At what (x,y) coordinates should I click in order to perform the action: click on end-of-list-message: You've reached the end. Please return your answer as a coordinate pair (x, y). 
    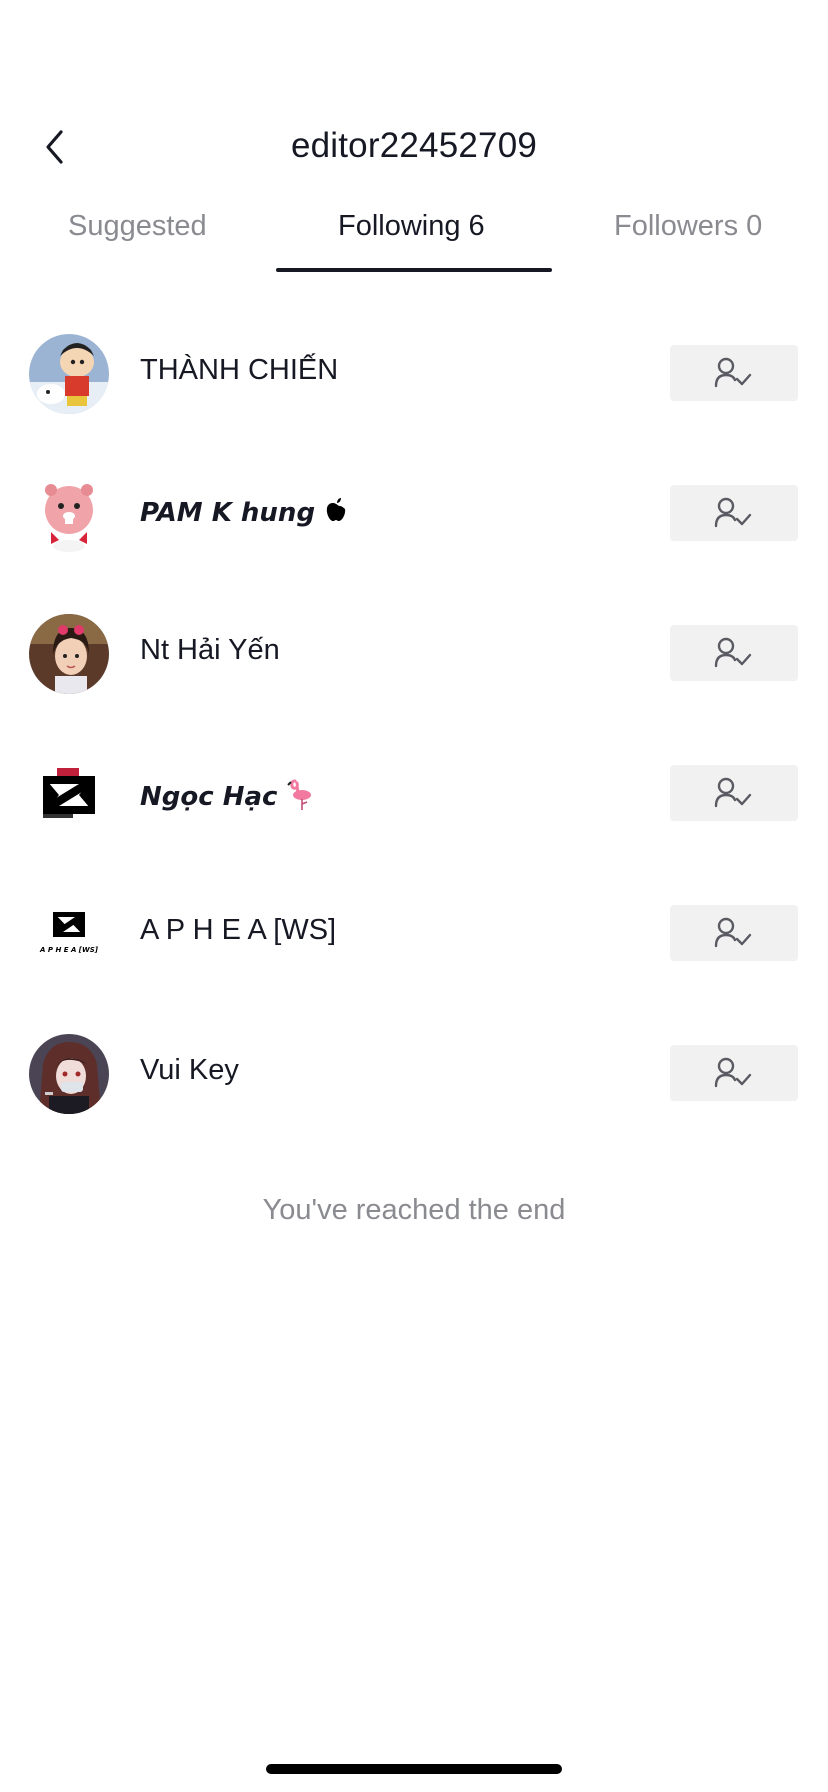
    Looking at the image, I should click on (414, 1210).